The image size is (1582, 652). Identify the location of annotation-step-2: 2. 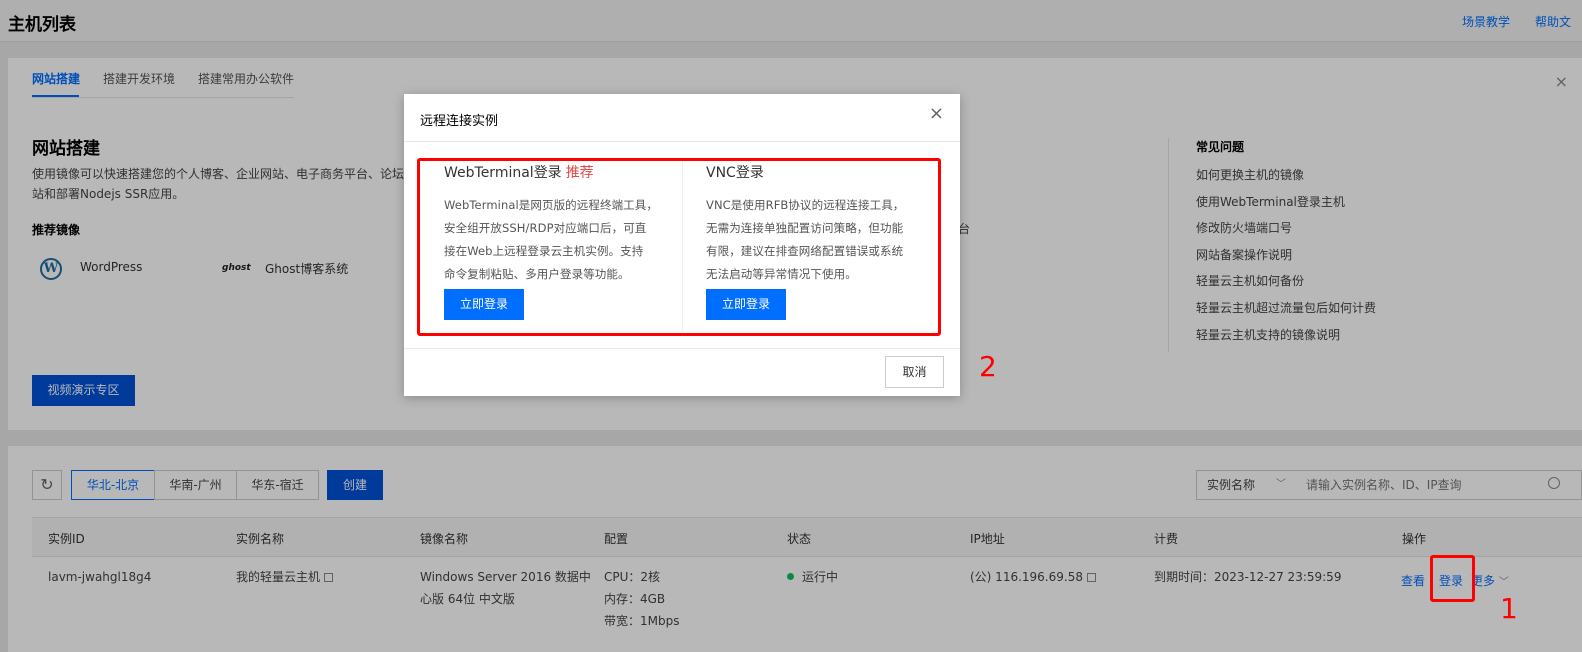
(988, 366).